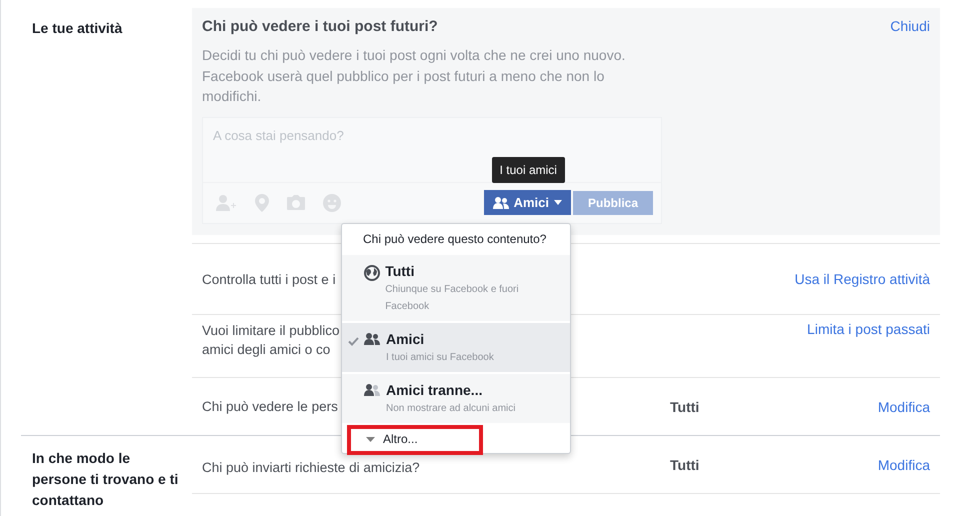  Describe the element at coordinates (862, 279) in the screenshot. I see `setting-action-link: Usa il Registro attività` at that location.